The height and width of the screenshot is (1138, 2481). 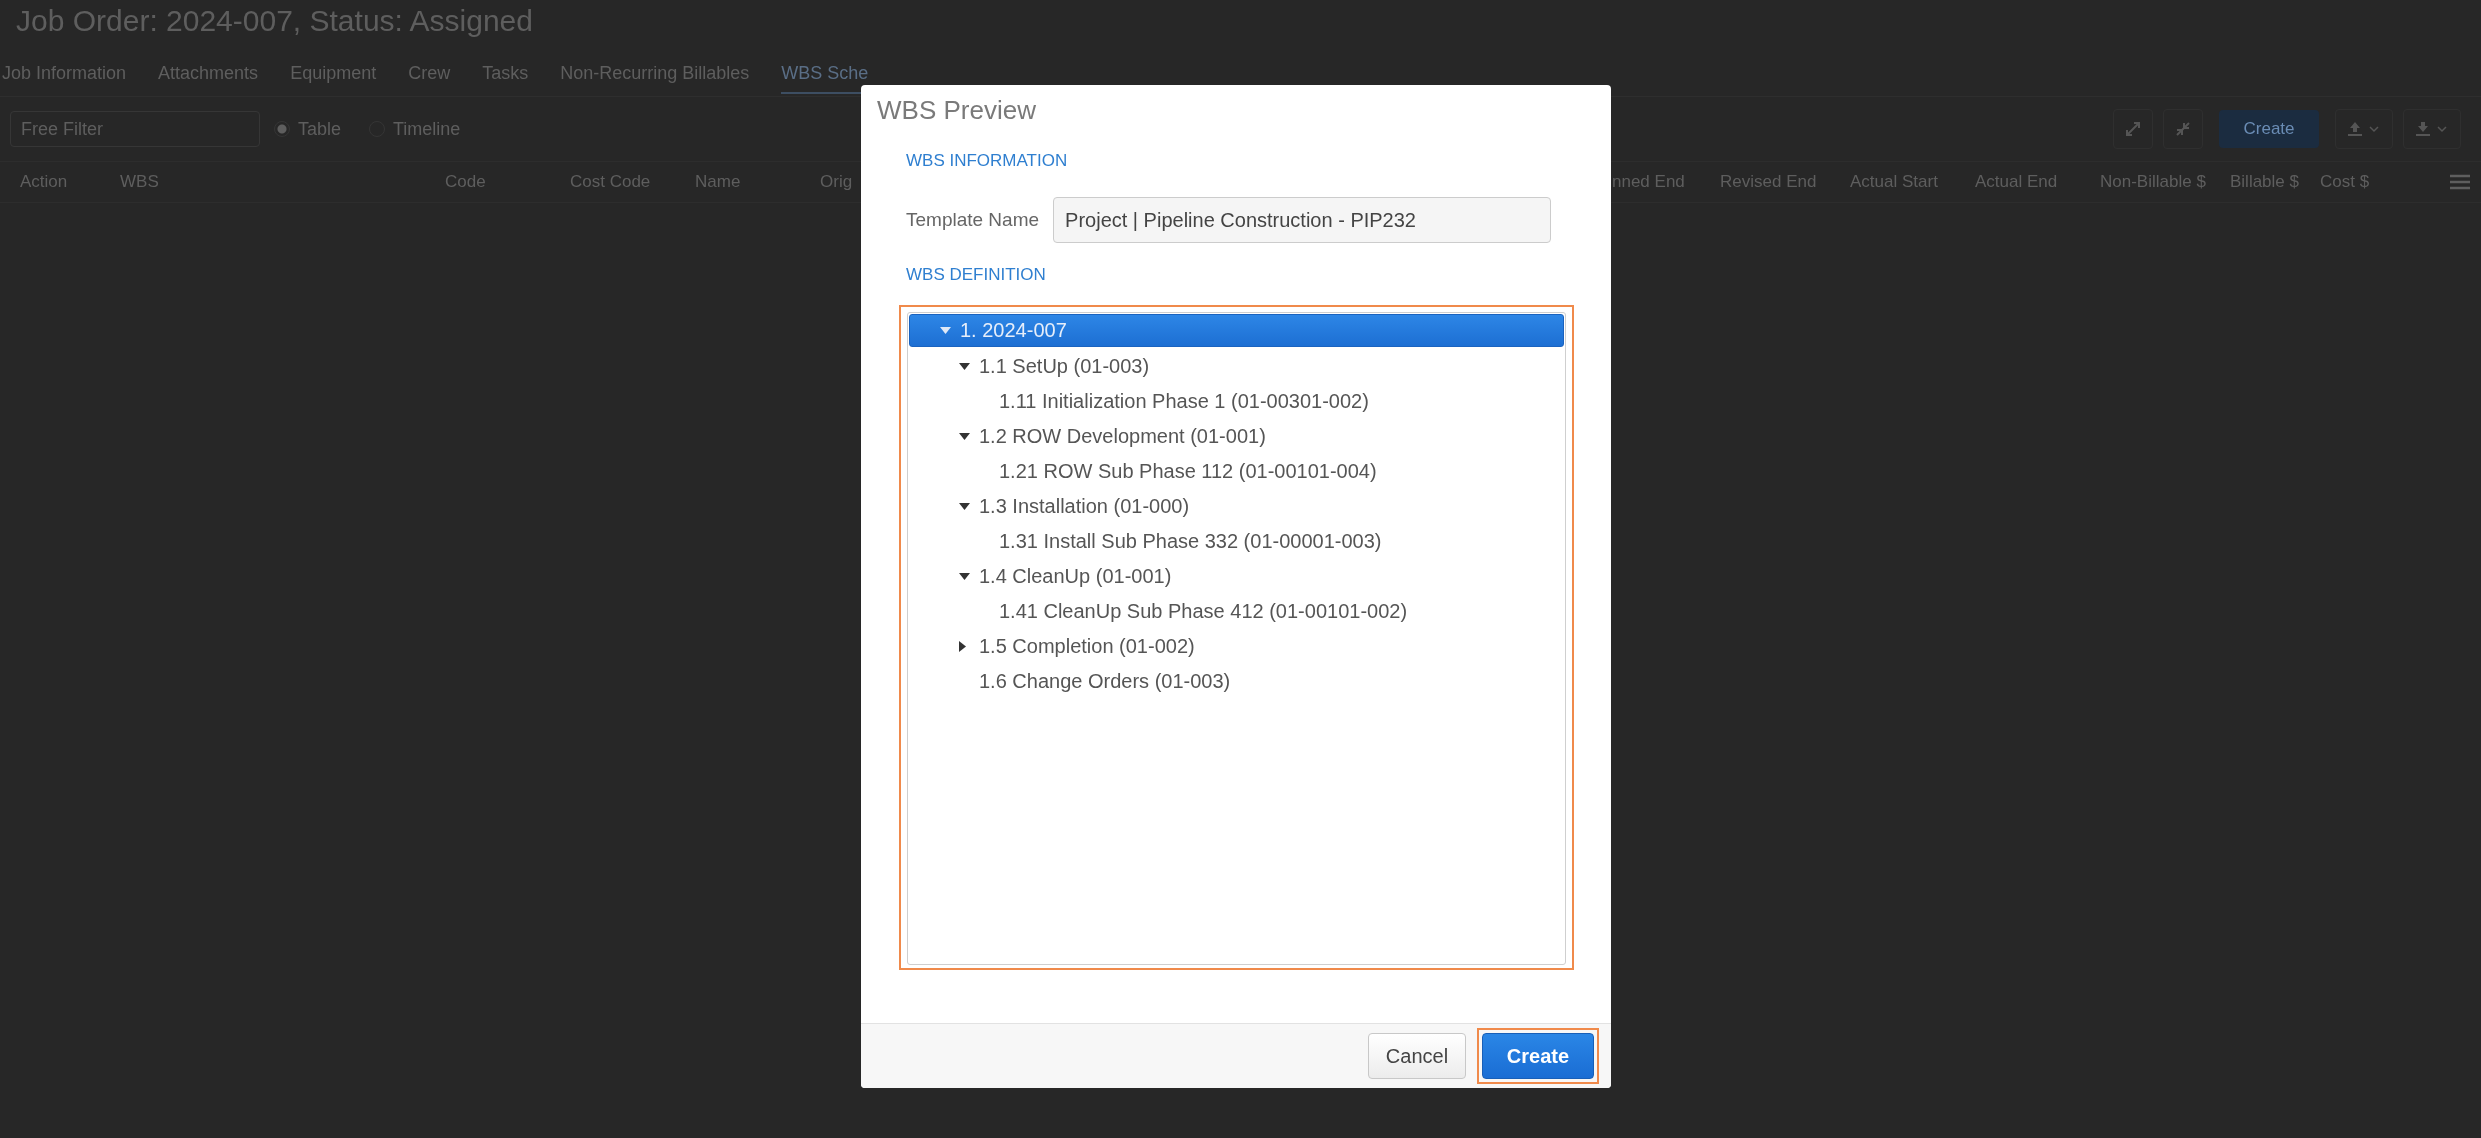 I want to click on tree-item: 1.41 CleanUp Sub Phase 412 (01-00101-002), so click(x=1236, y=611).